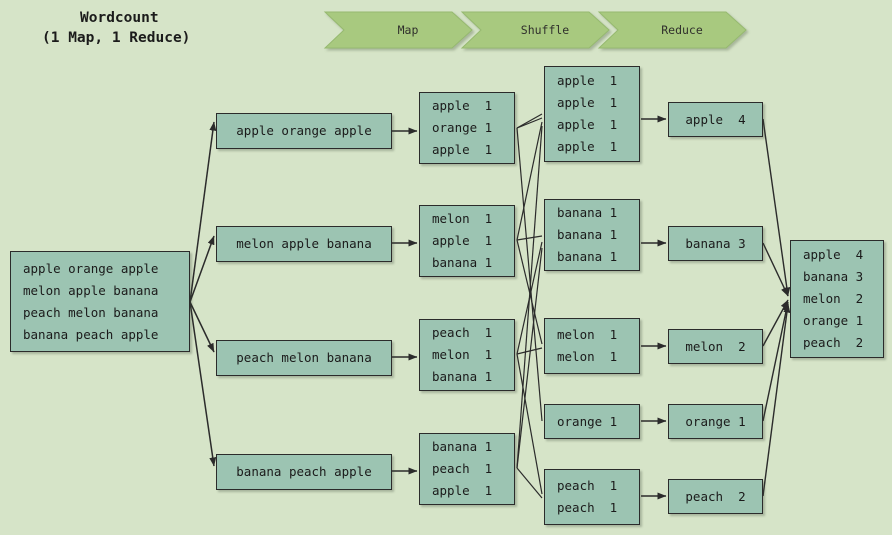 The image size is (892, 535). I want to click on shuffle-group-box: apple 1 apple 1 apple 1 apple 1, so click(592, 114).